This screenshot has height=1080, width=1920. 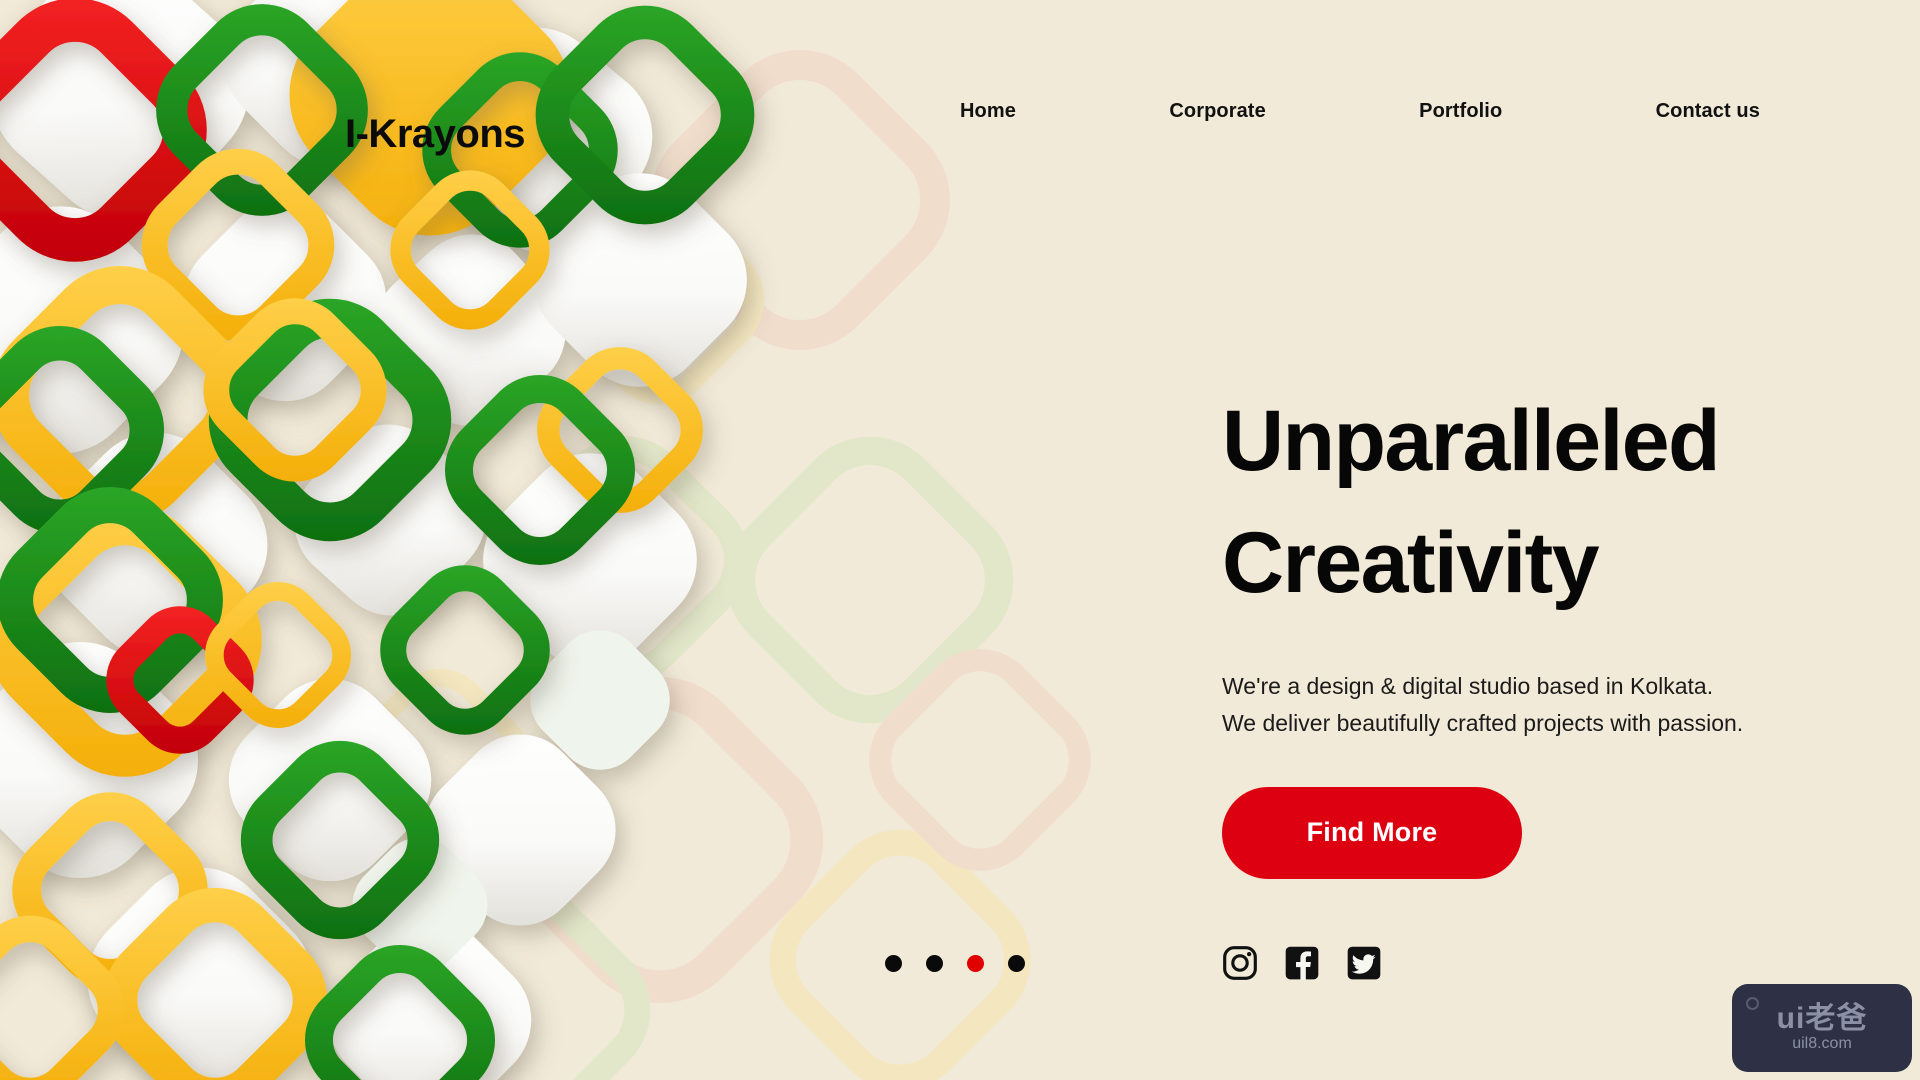 What do you see at coordinates (1708, 111) in the screenshot?
I see `nav-link-contact-us: Contact us` at bounding box center [1708, 111].